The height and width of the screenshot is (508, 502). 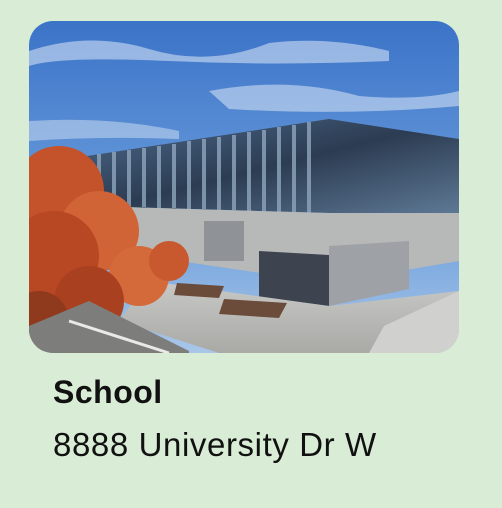 I want to click on place-title: School, so click(x=108, y=392).